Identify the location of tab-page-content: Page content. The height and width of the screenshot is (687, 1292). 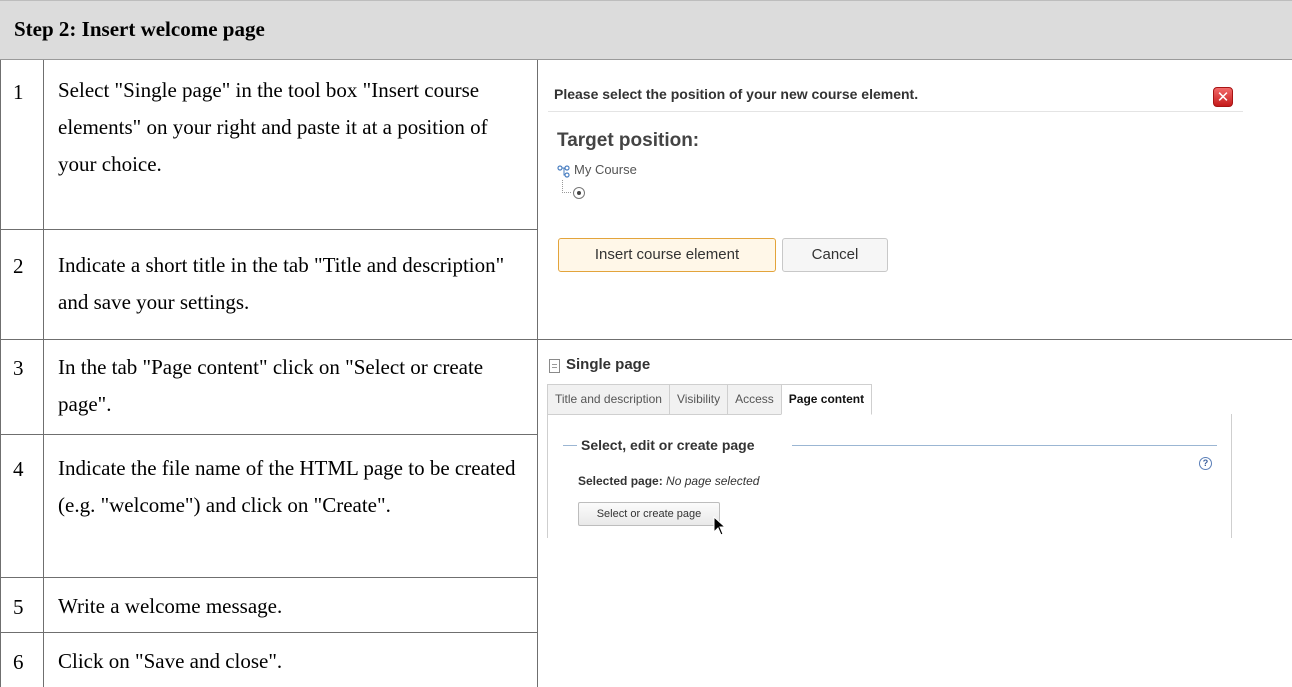
(826, 399).